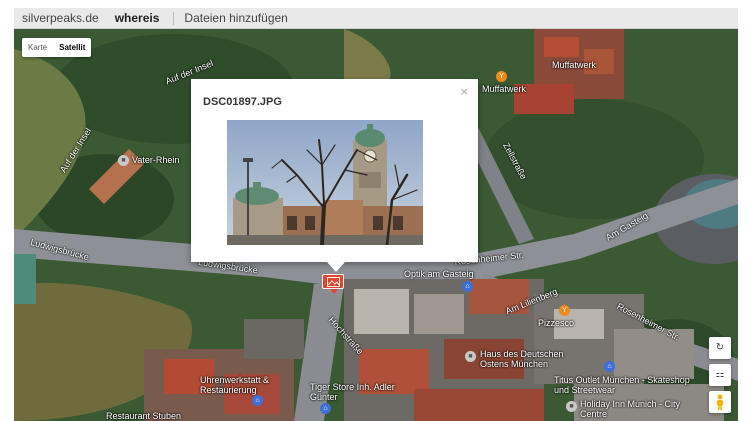  Describe the element at coordinates (571, 406) in the screenshot. I see `hotel-icon: ■` at that location.